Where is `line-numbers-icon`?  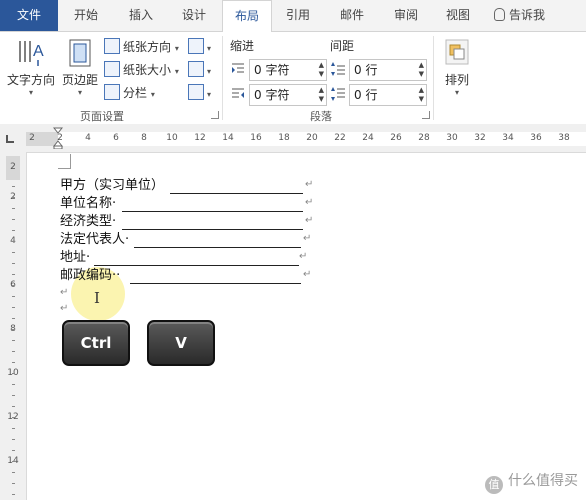 line-numbers-icon is located at coordinates (196, 69).